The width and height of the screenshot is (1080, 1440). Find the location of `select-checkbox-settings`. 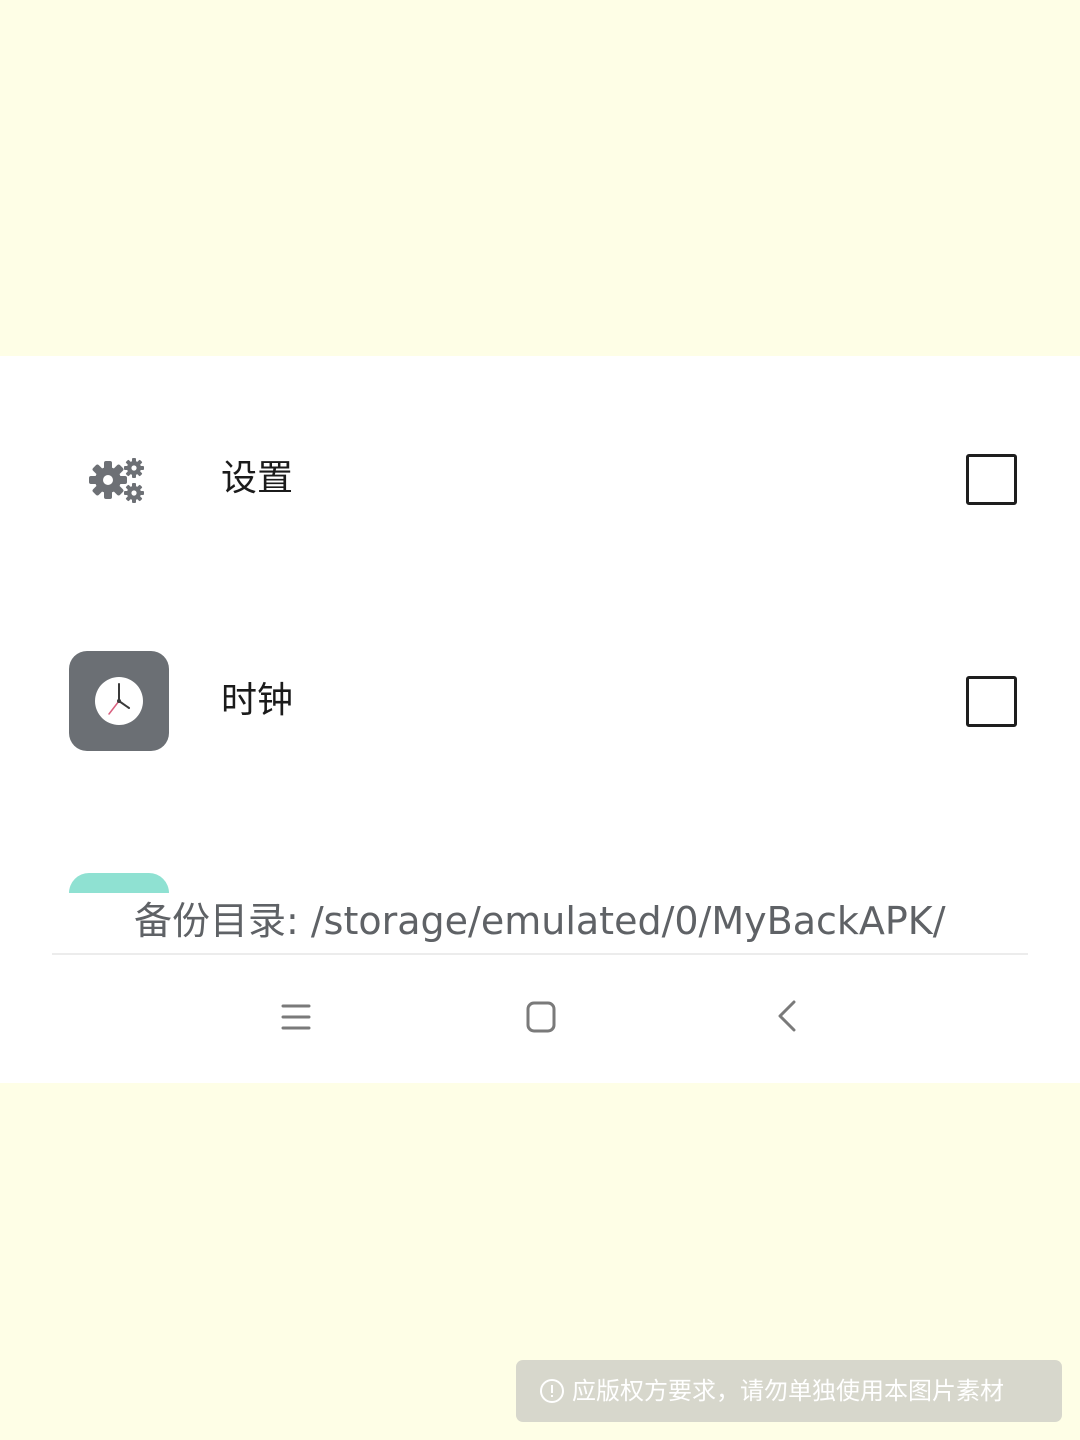

select-checkbox-settings is located at coordinates (991, 479).